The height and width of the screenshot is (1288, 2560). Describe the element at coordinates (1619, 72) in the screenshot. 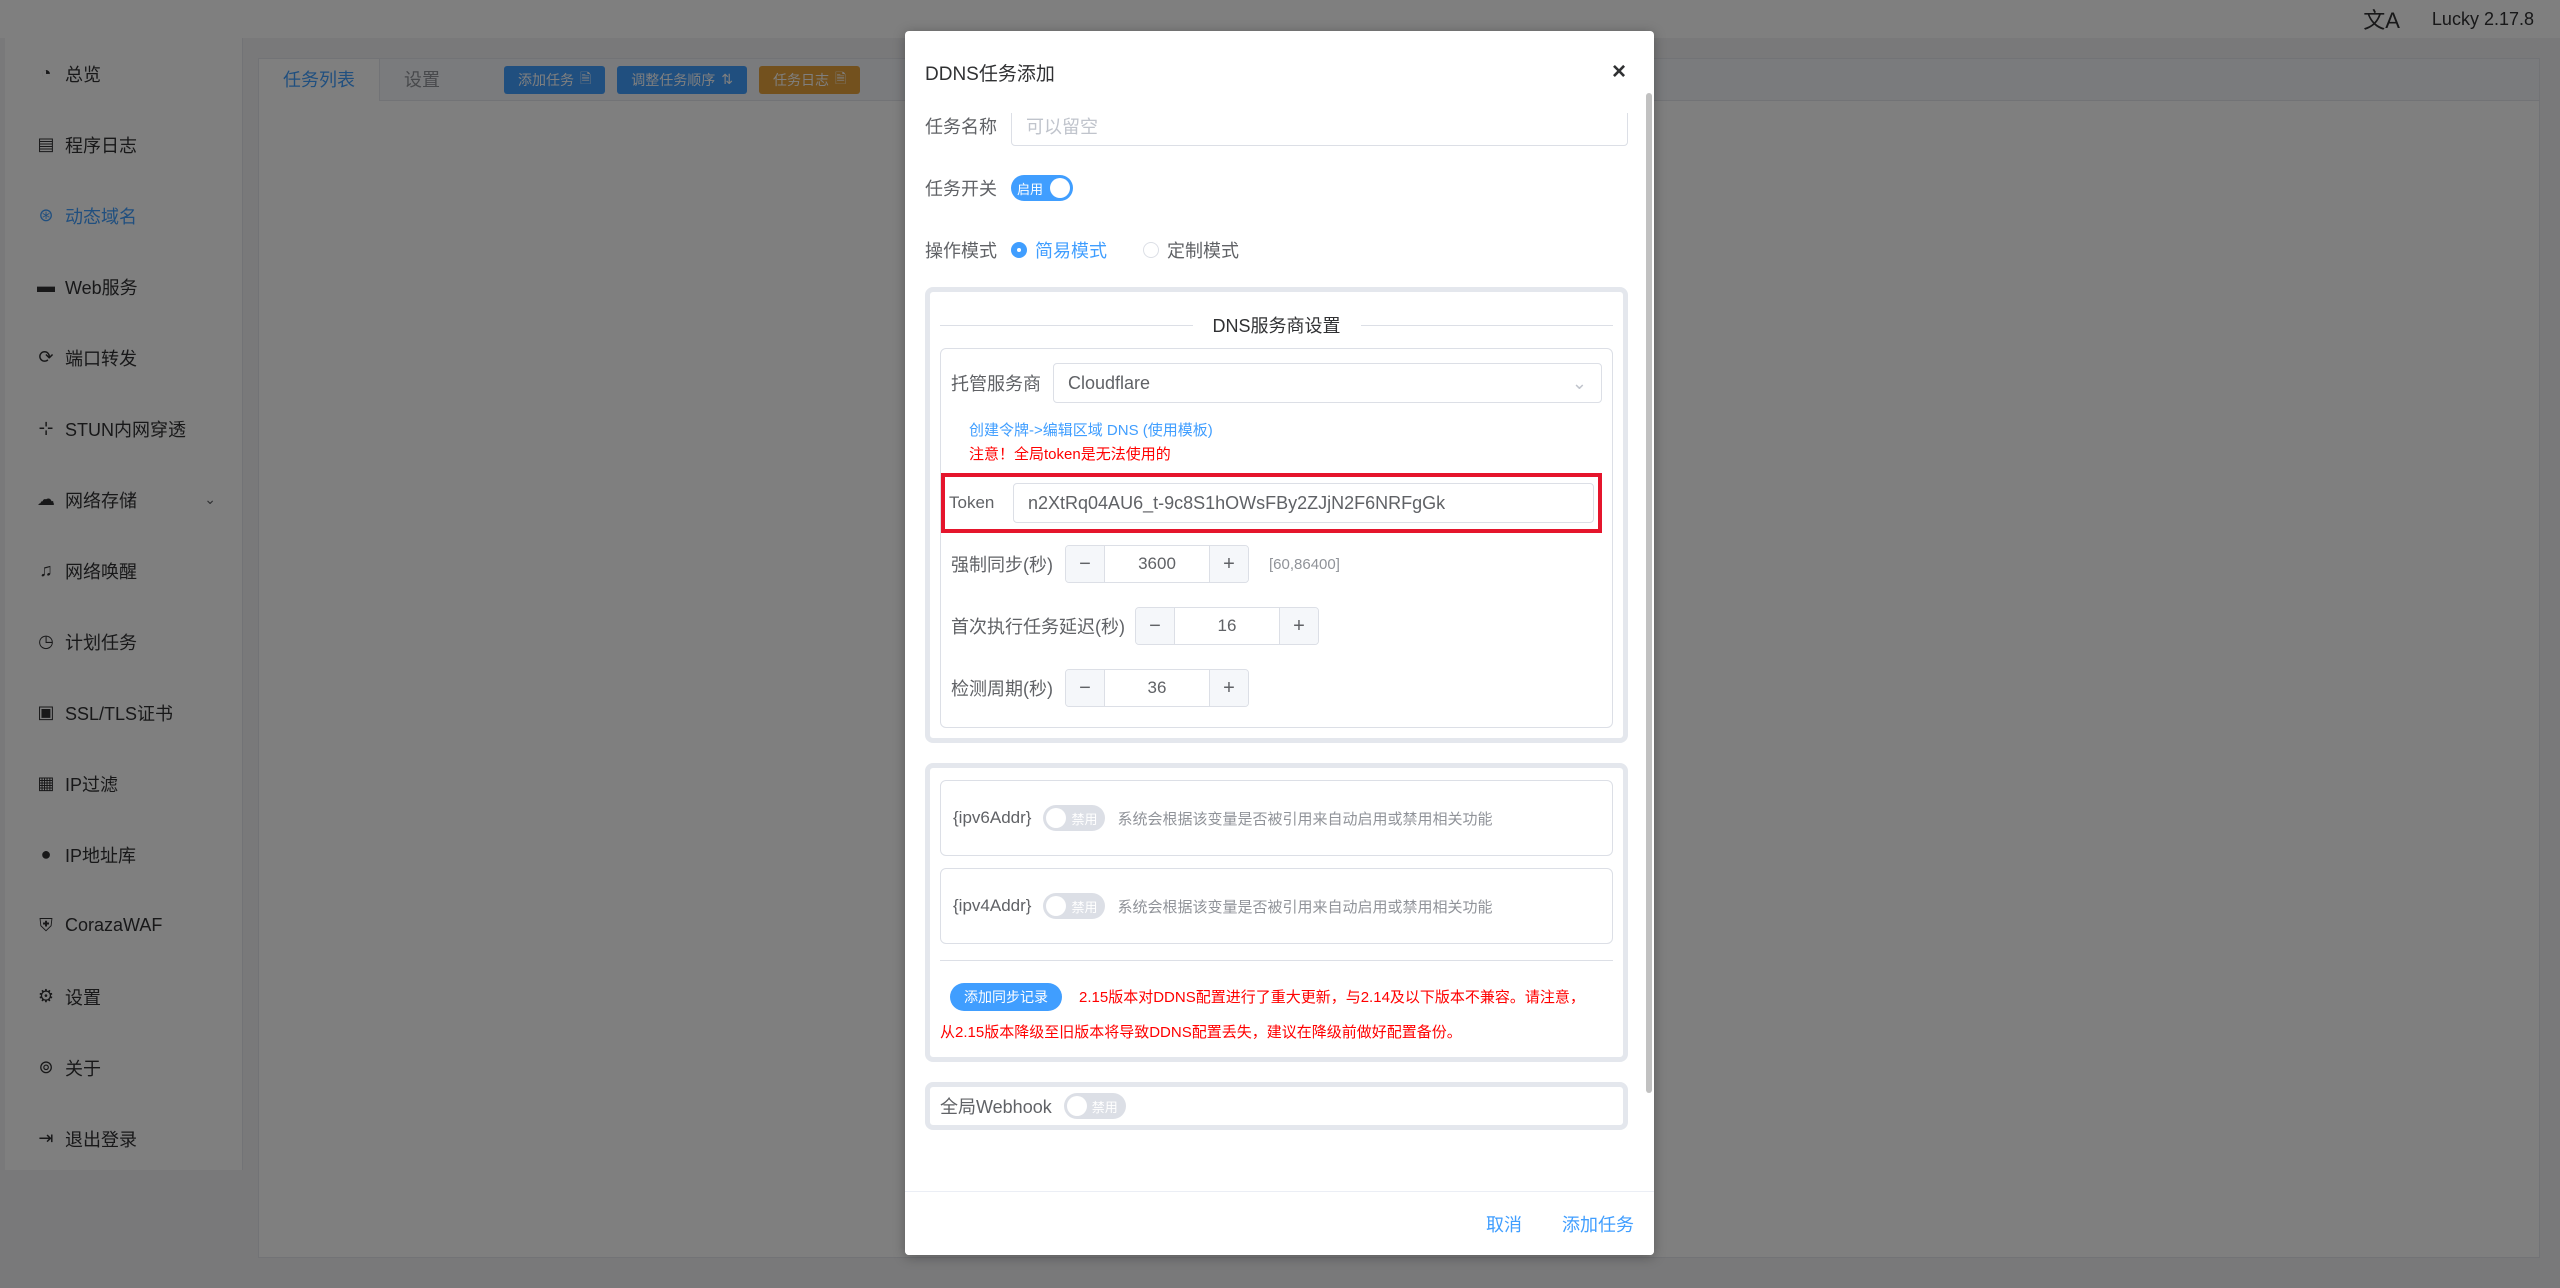

I see `close-icon: ×` at that location.